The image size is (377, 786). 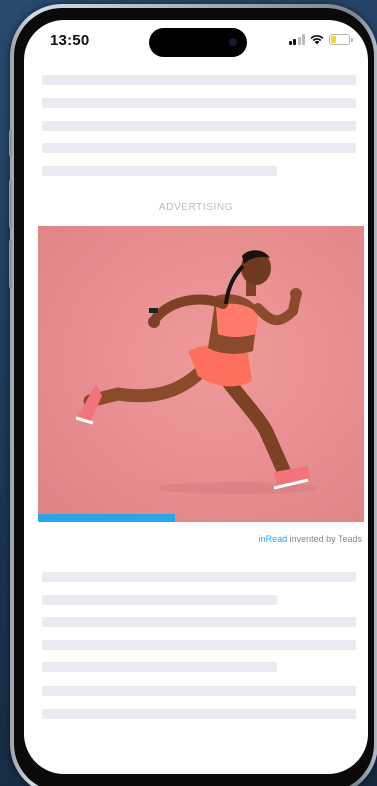 I want to click on ad-label: ADVERTISING, so click(x=196, y=207).